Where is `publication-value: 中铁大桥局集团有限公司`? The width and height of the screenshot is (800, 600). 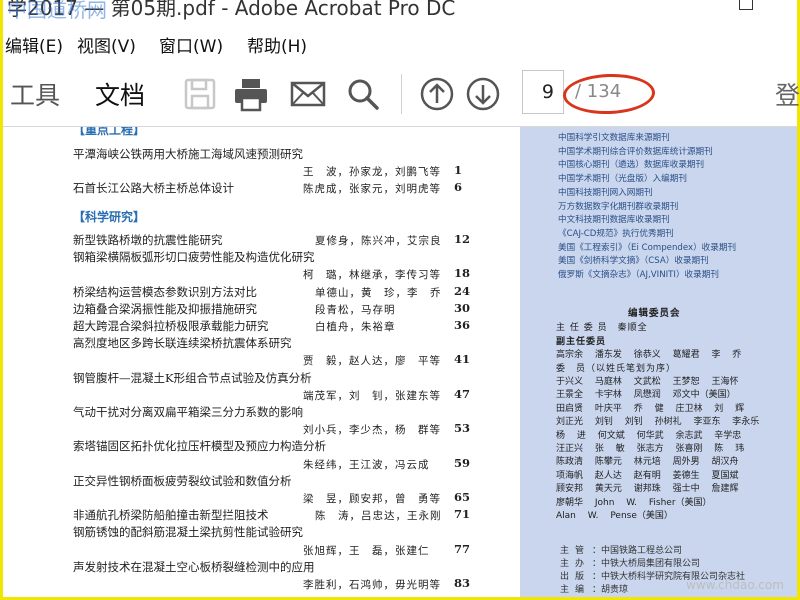
publication-value: 中铁大桥局集团有限公司 is located at coordinates (651, 564).